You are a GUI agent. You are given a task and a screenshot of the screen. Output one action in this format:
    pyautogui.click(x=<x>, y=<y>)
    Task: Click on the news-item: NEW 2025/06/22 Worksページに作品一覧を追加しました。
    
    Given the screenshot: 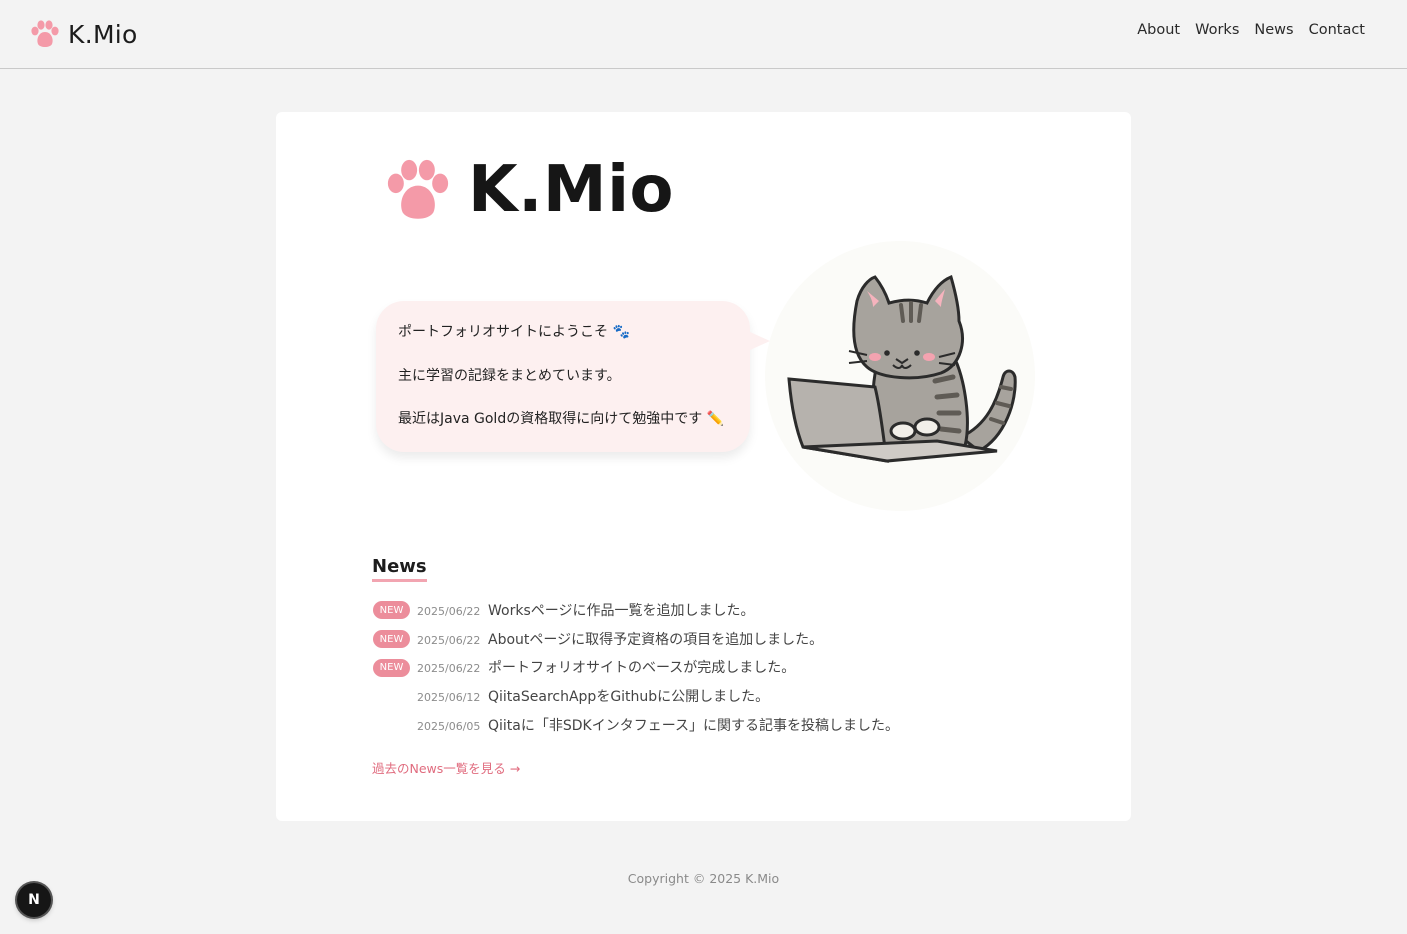 What is the action you would take?
    pyautogui.click(x=702, y=610)
    